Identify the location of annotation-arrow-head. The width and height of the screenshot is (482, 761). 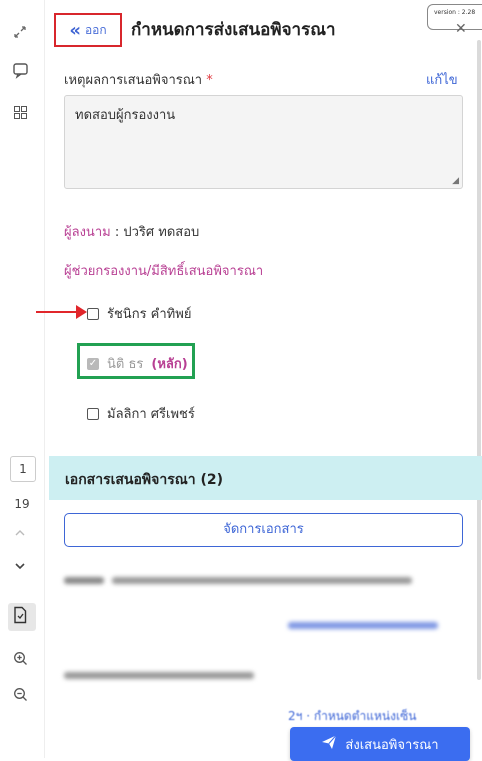
(81, 312).